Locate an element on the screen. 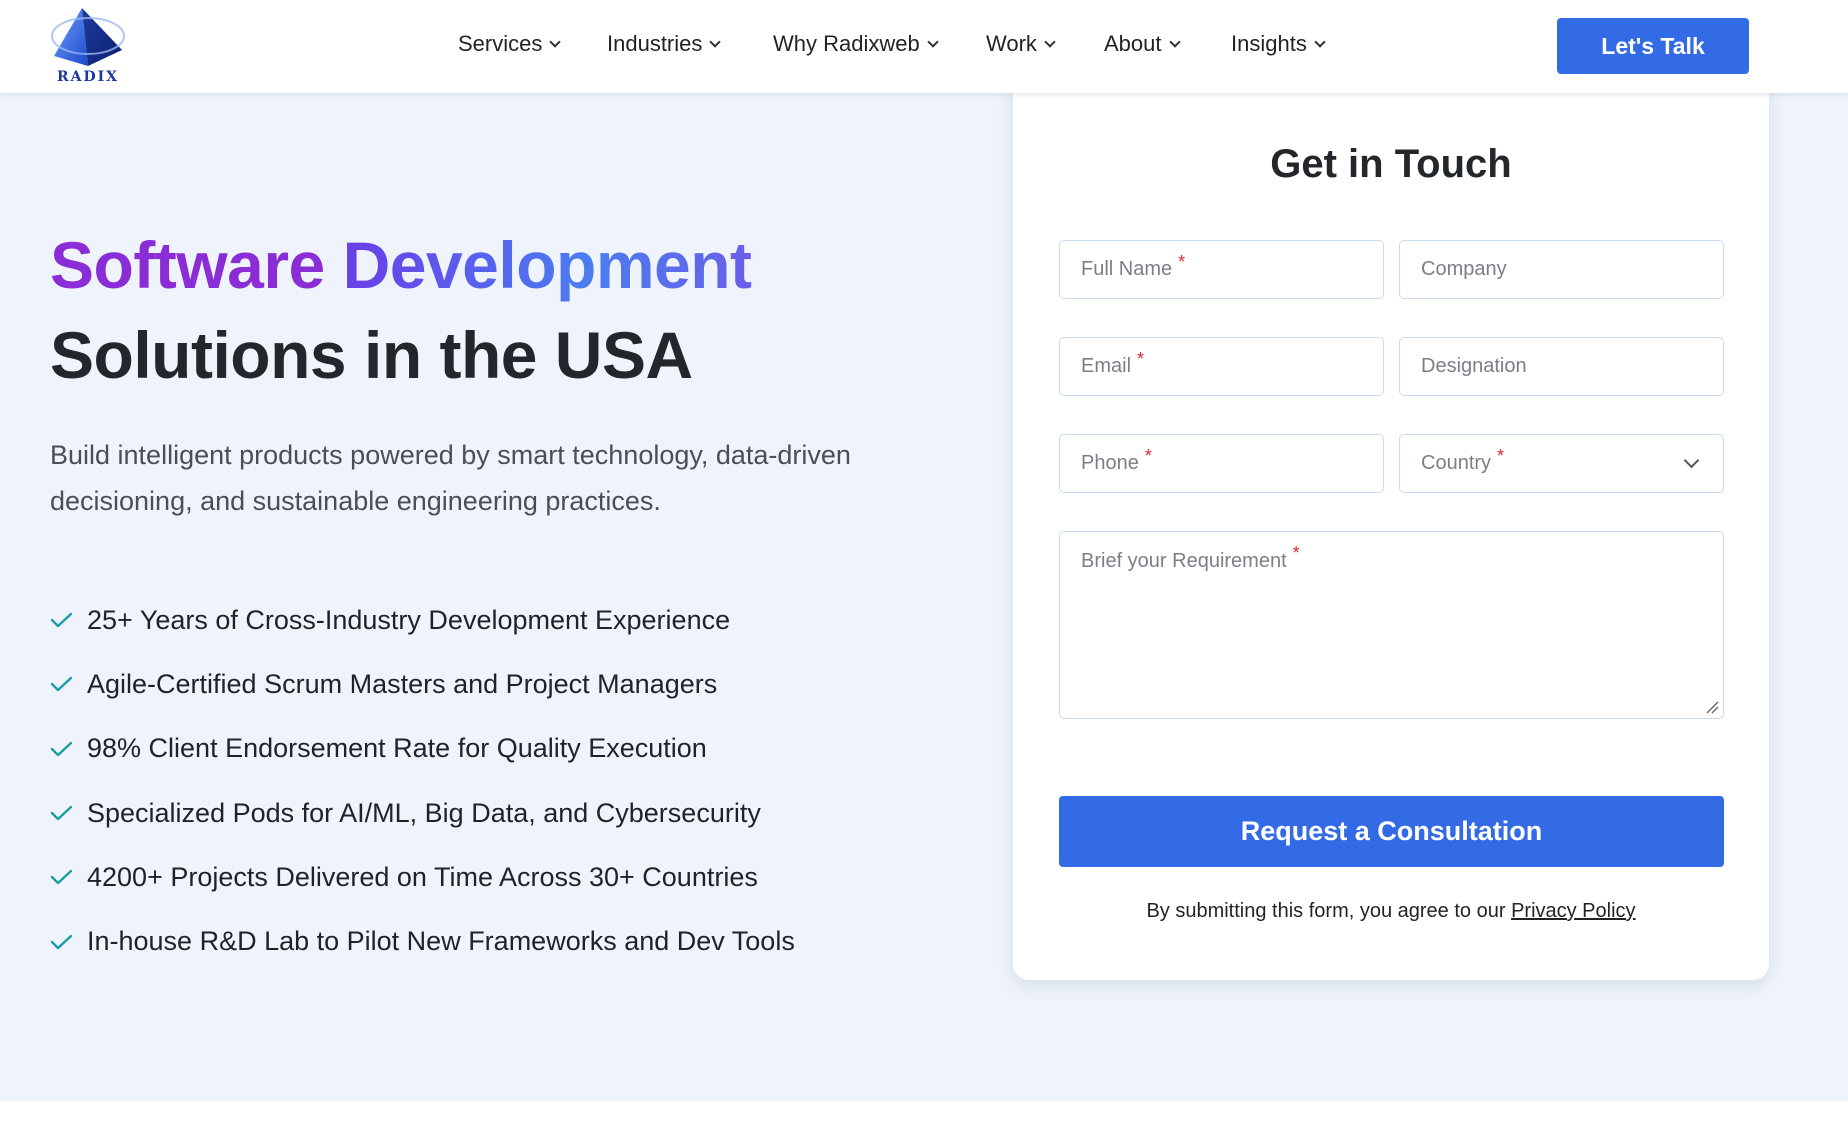 The height and width of the screenshot is (1128, 1848). country-select: Country * is located at coordinates (1561, 463).